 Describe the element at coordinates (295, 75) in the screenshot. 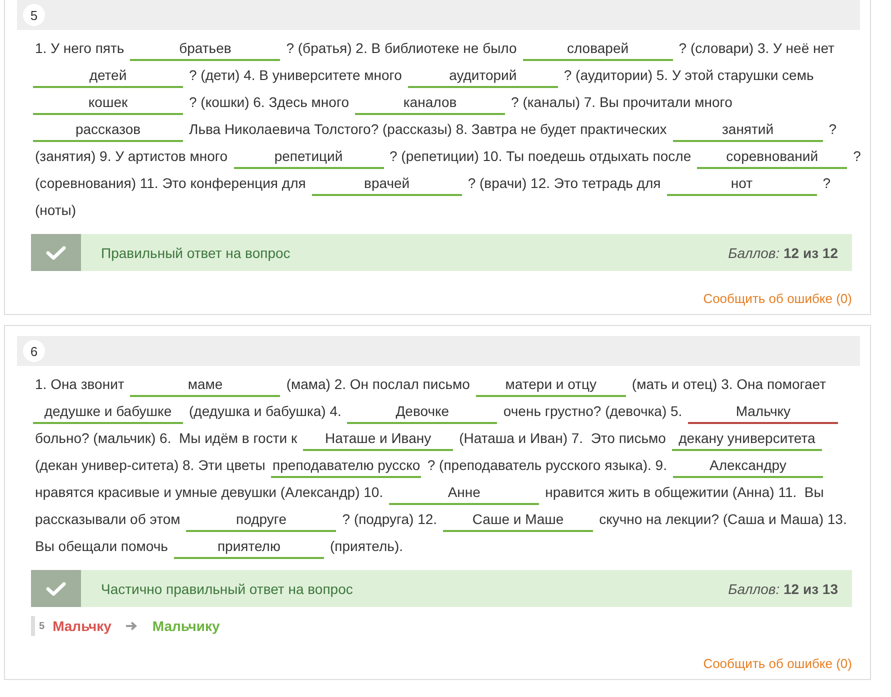

I see `question-text: ? (дети) 4. В университете много` at that location.